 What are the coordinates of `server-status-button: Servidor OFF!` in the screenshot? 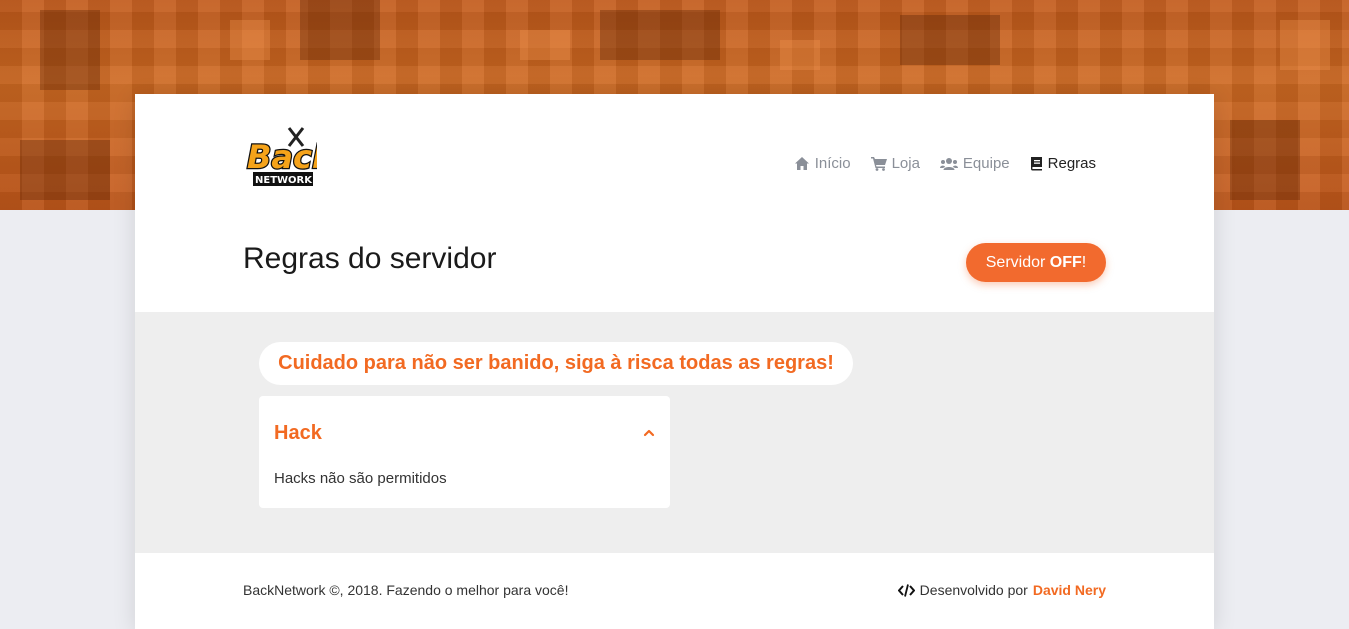 It's located at (1036, 262).